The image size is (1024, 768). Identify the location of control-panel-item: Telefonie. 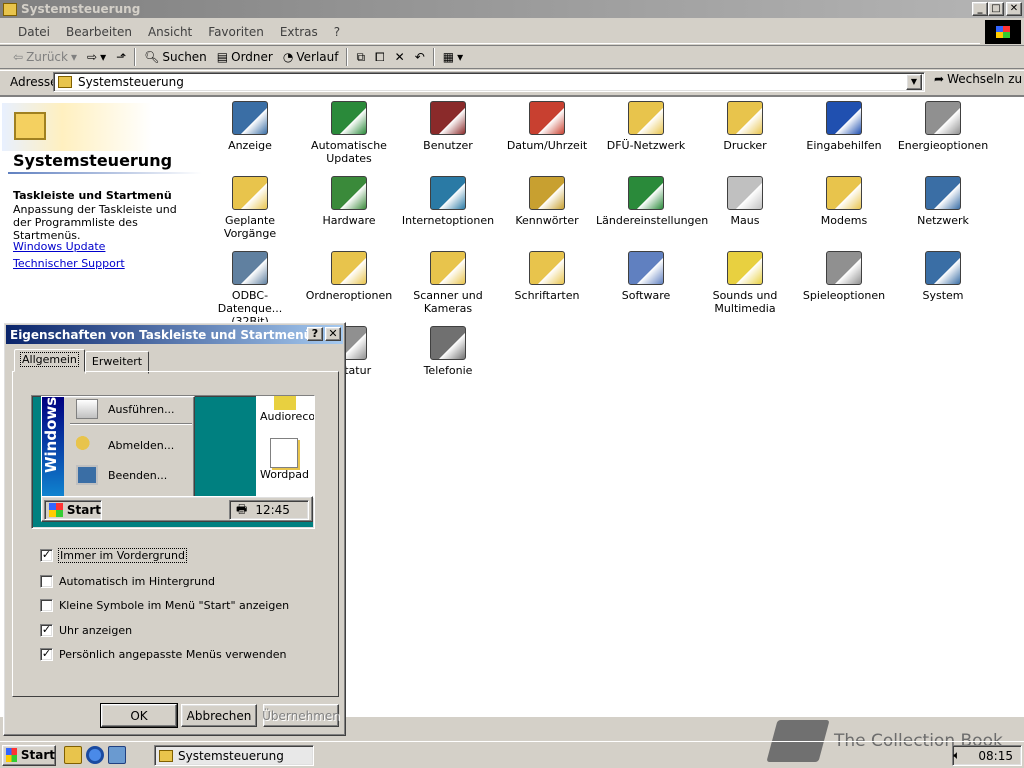
(448, 350).